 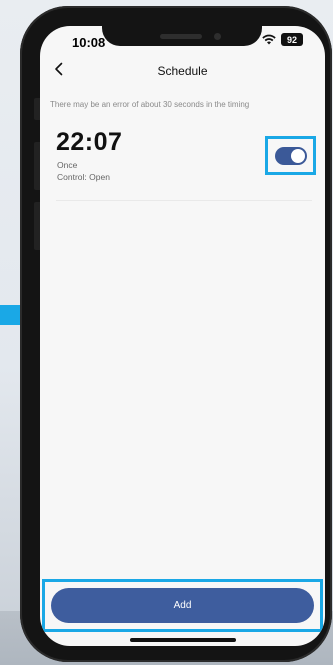 What do you see at coordinates (269, 39) in the screenshot?
I see `wifi-icon` at bounding box center [269, 39].